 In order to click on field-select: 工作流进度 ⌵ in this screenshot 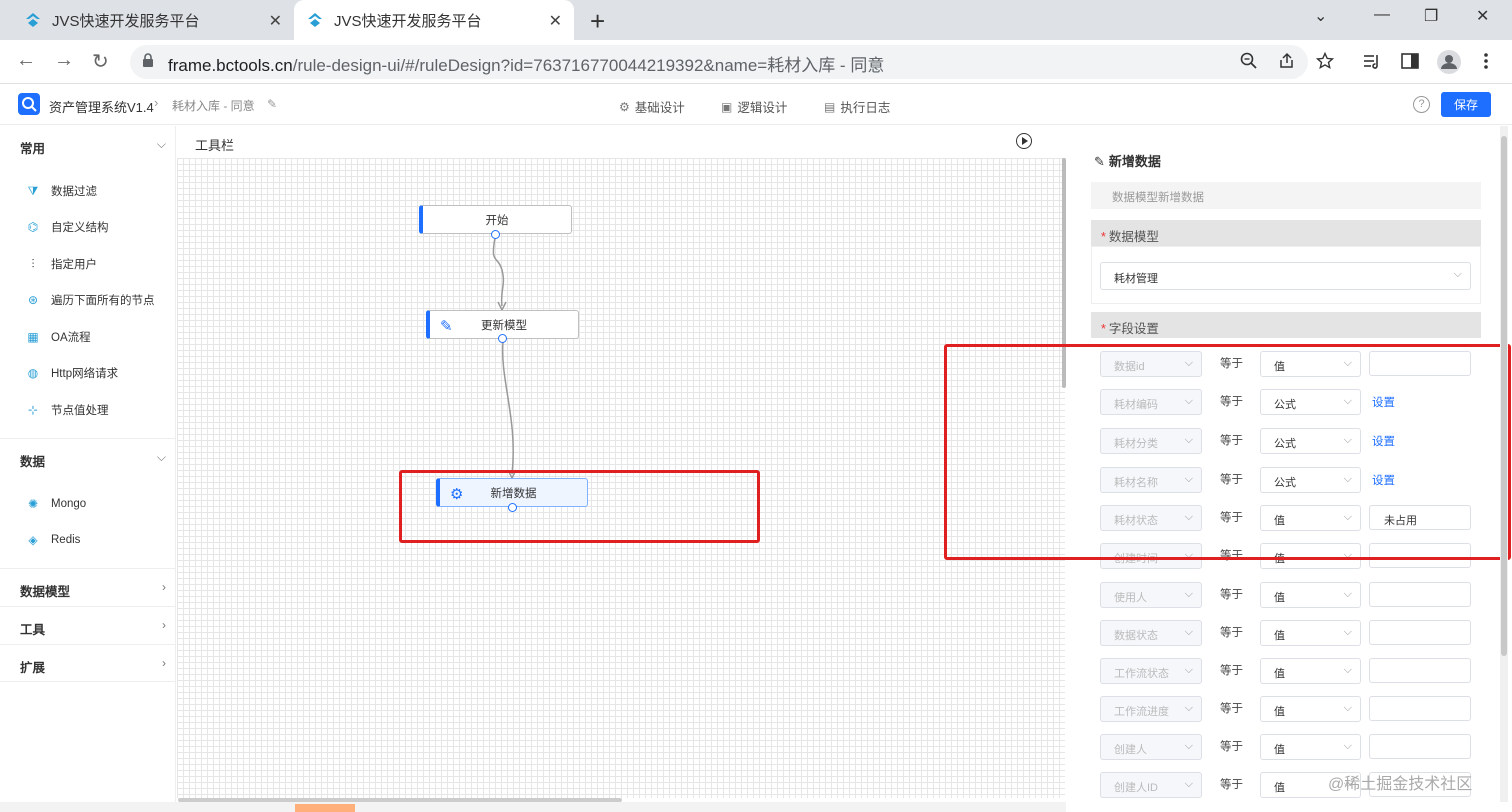, I will do `click(1151, 709)`.